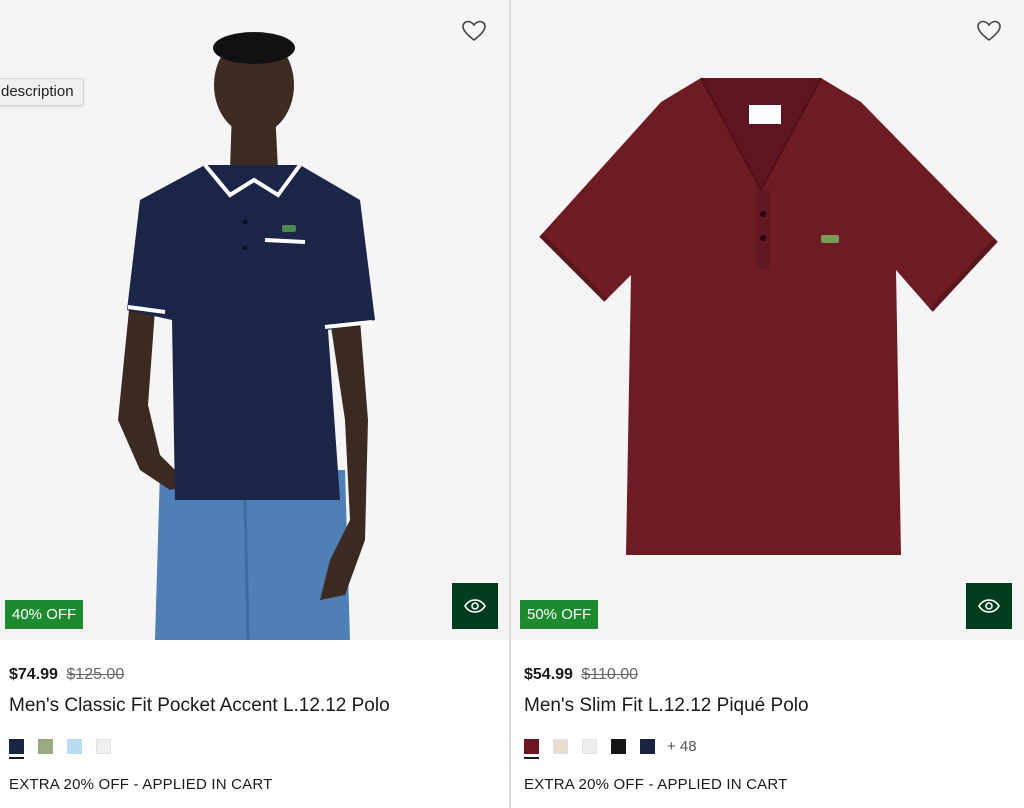  Describe the element at coordinates (559, 614) in the screenshot. I see `discount-badge: 50% OFF` at that location.